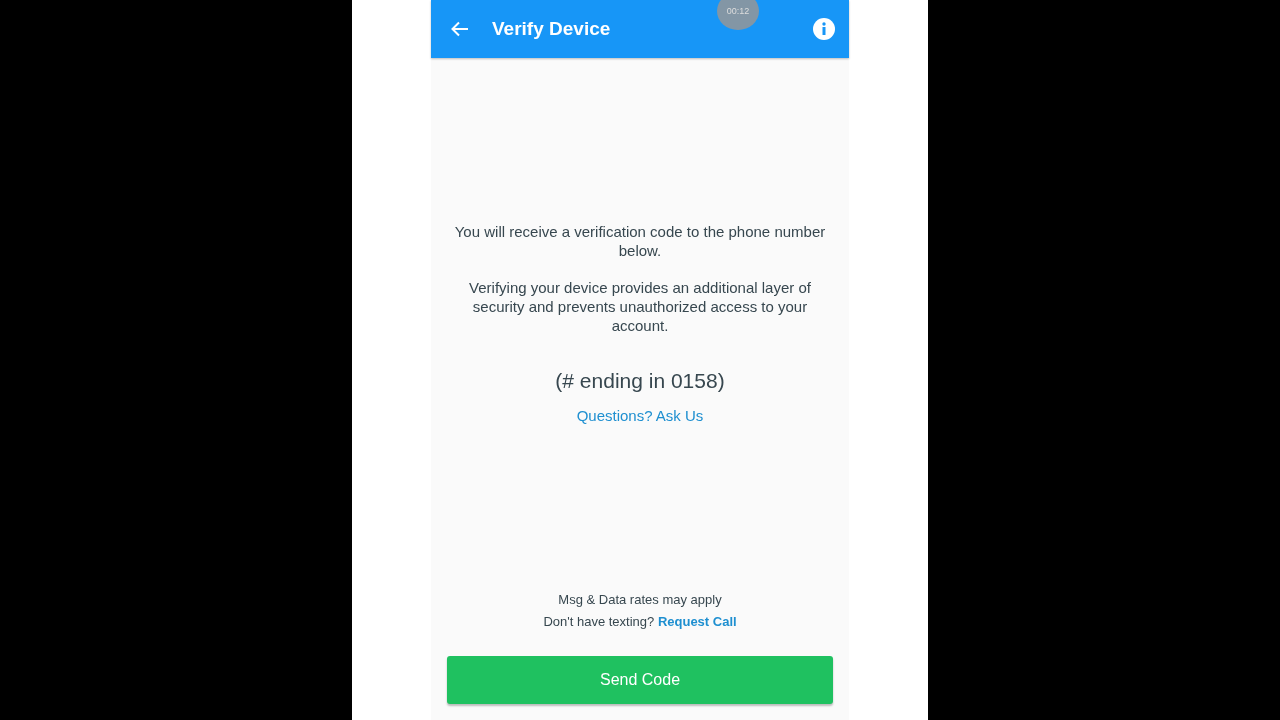  What do you see at coordinates (640, 306) in the screenshot?
I see `info-paragraph: Verifying your device provides an additional layer of security and prevents unauthorized access to your account.` at bounding box center [640, 306].